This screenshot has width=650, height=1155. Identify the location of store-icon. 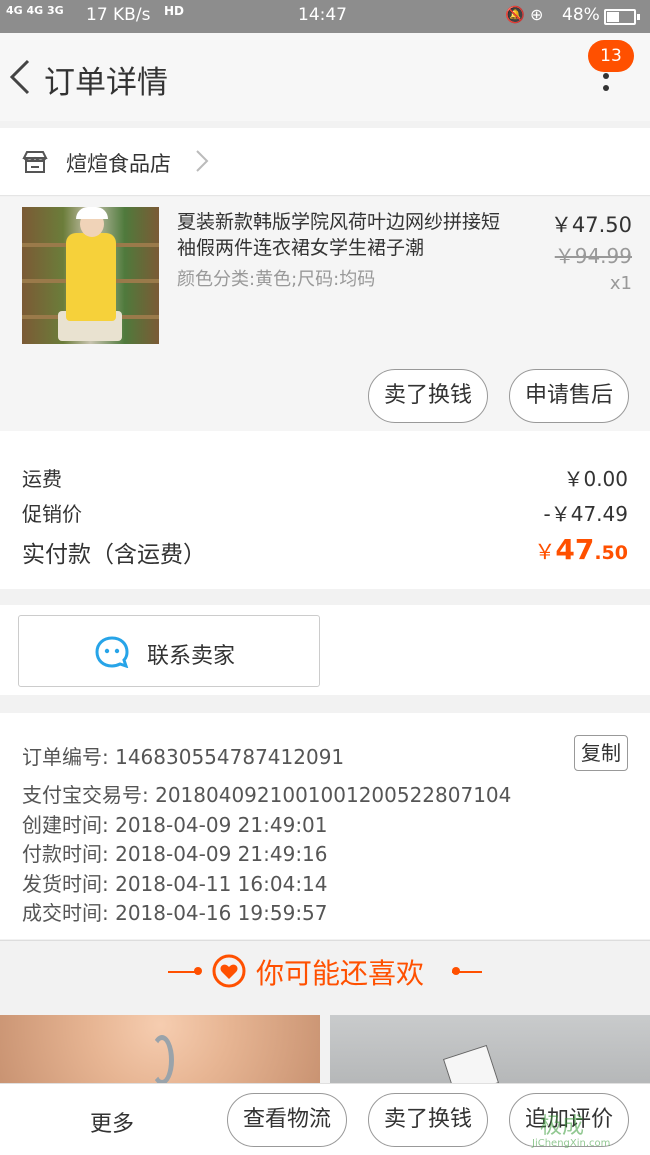
(35, 162).